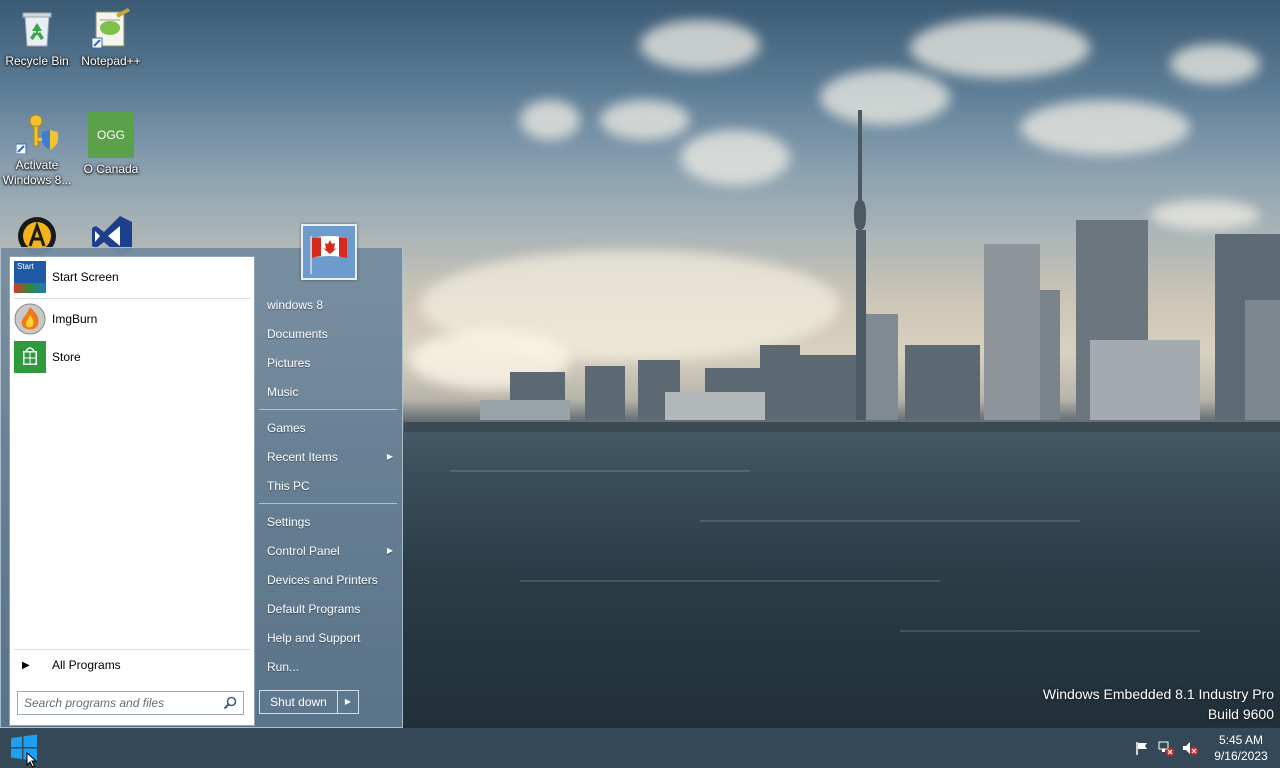 The width and height of the screenshot is (1280, 768). Describe the element at coordinates (329, 522) in the screenshot. I see `settings-link: Settings` at that location.